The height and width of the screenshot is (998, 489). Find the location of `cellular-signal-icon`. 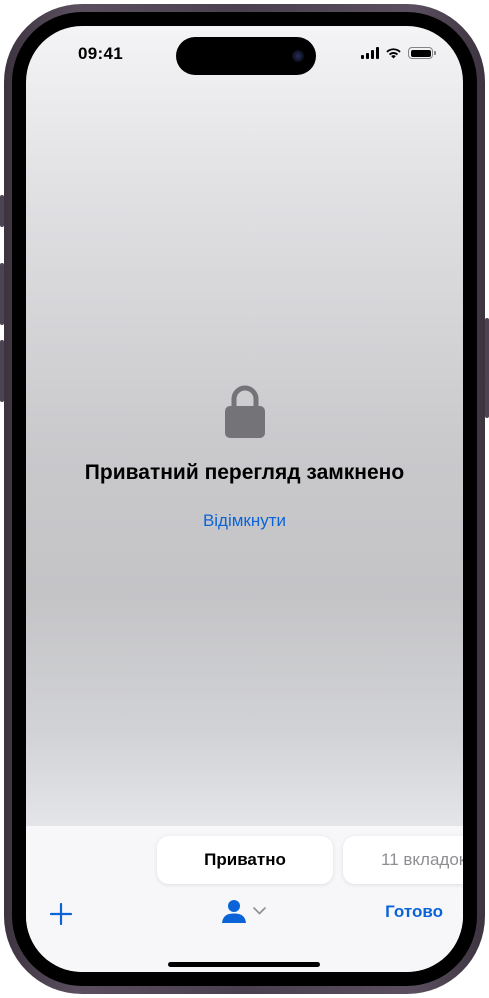

cellular-signal-icon is located at coordinates (370, 53).